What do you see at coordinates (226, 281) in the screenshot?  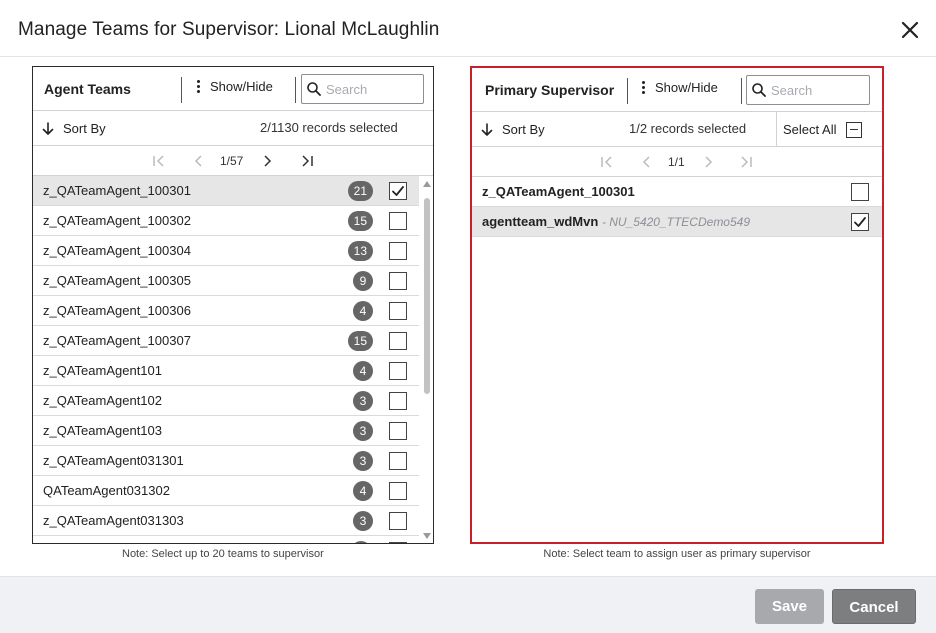 I see `list-item: z_QATeamAgent_100305 9` at bounding box center [226, 281].